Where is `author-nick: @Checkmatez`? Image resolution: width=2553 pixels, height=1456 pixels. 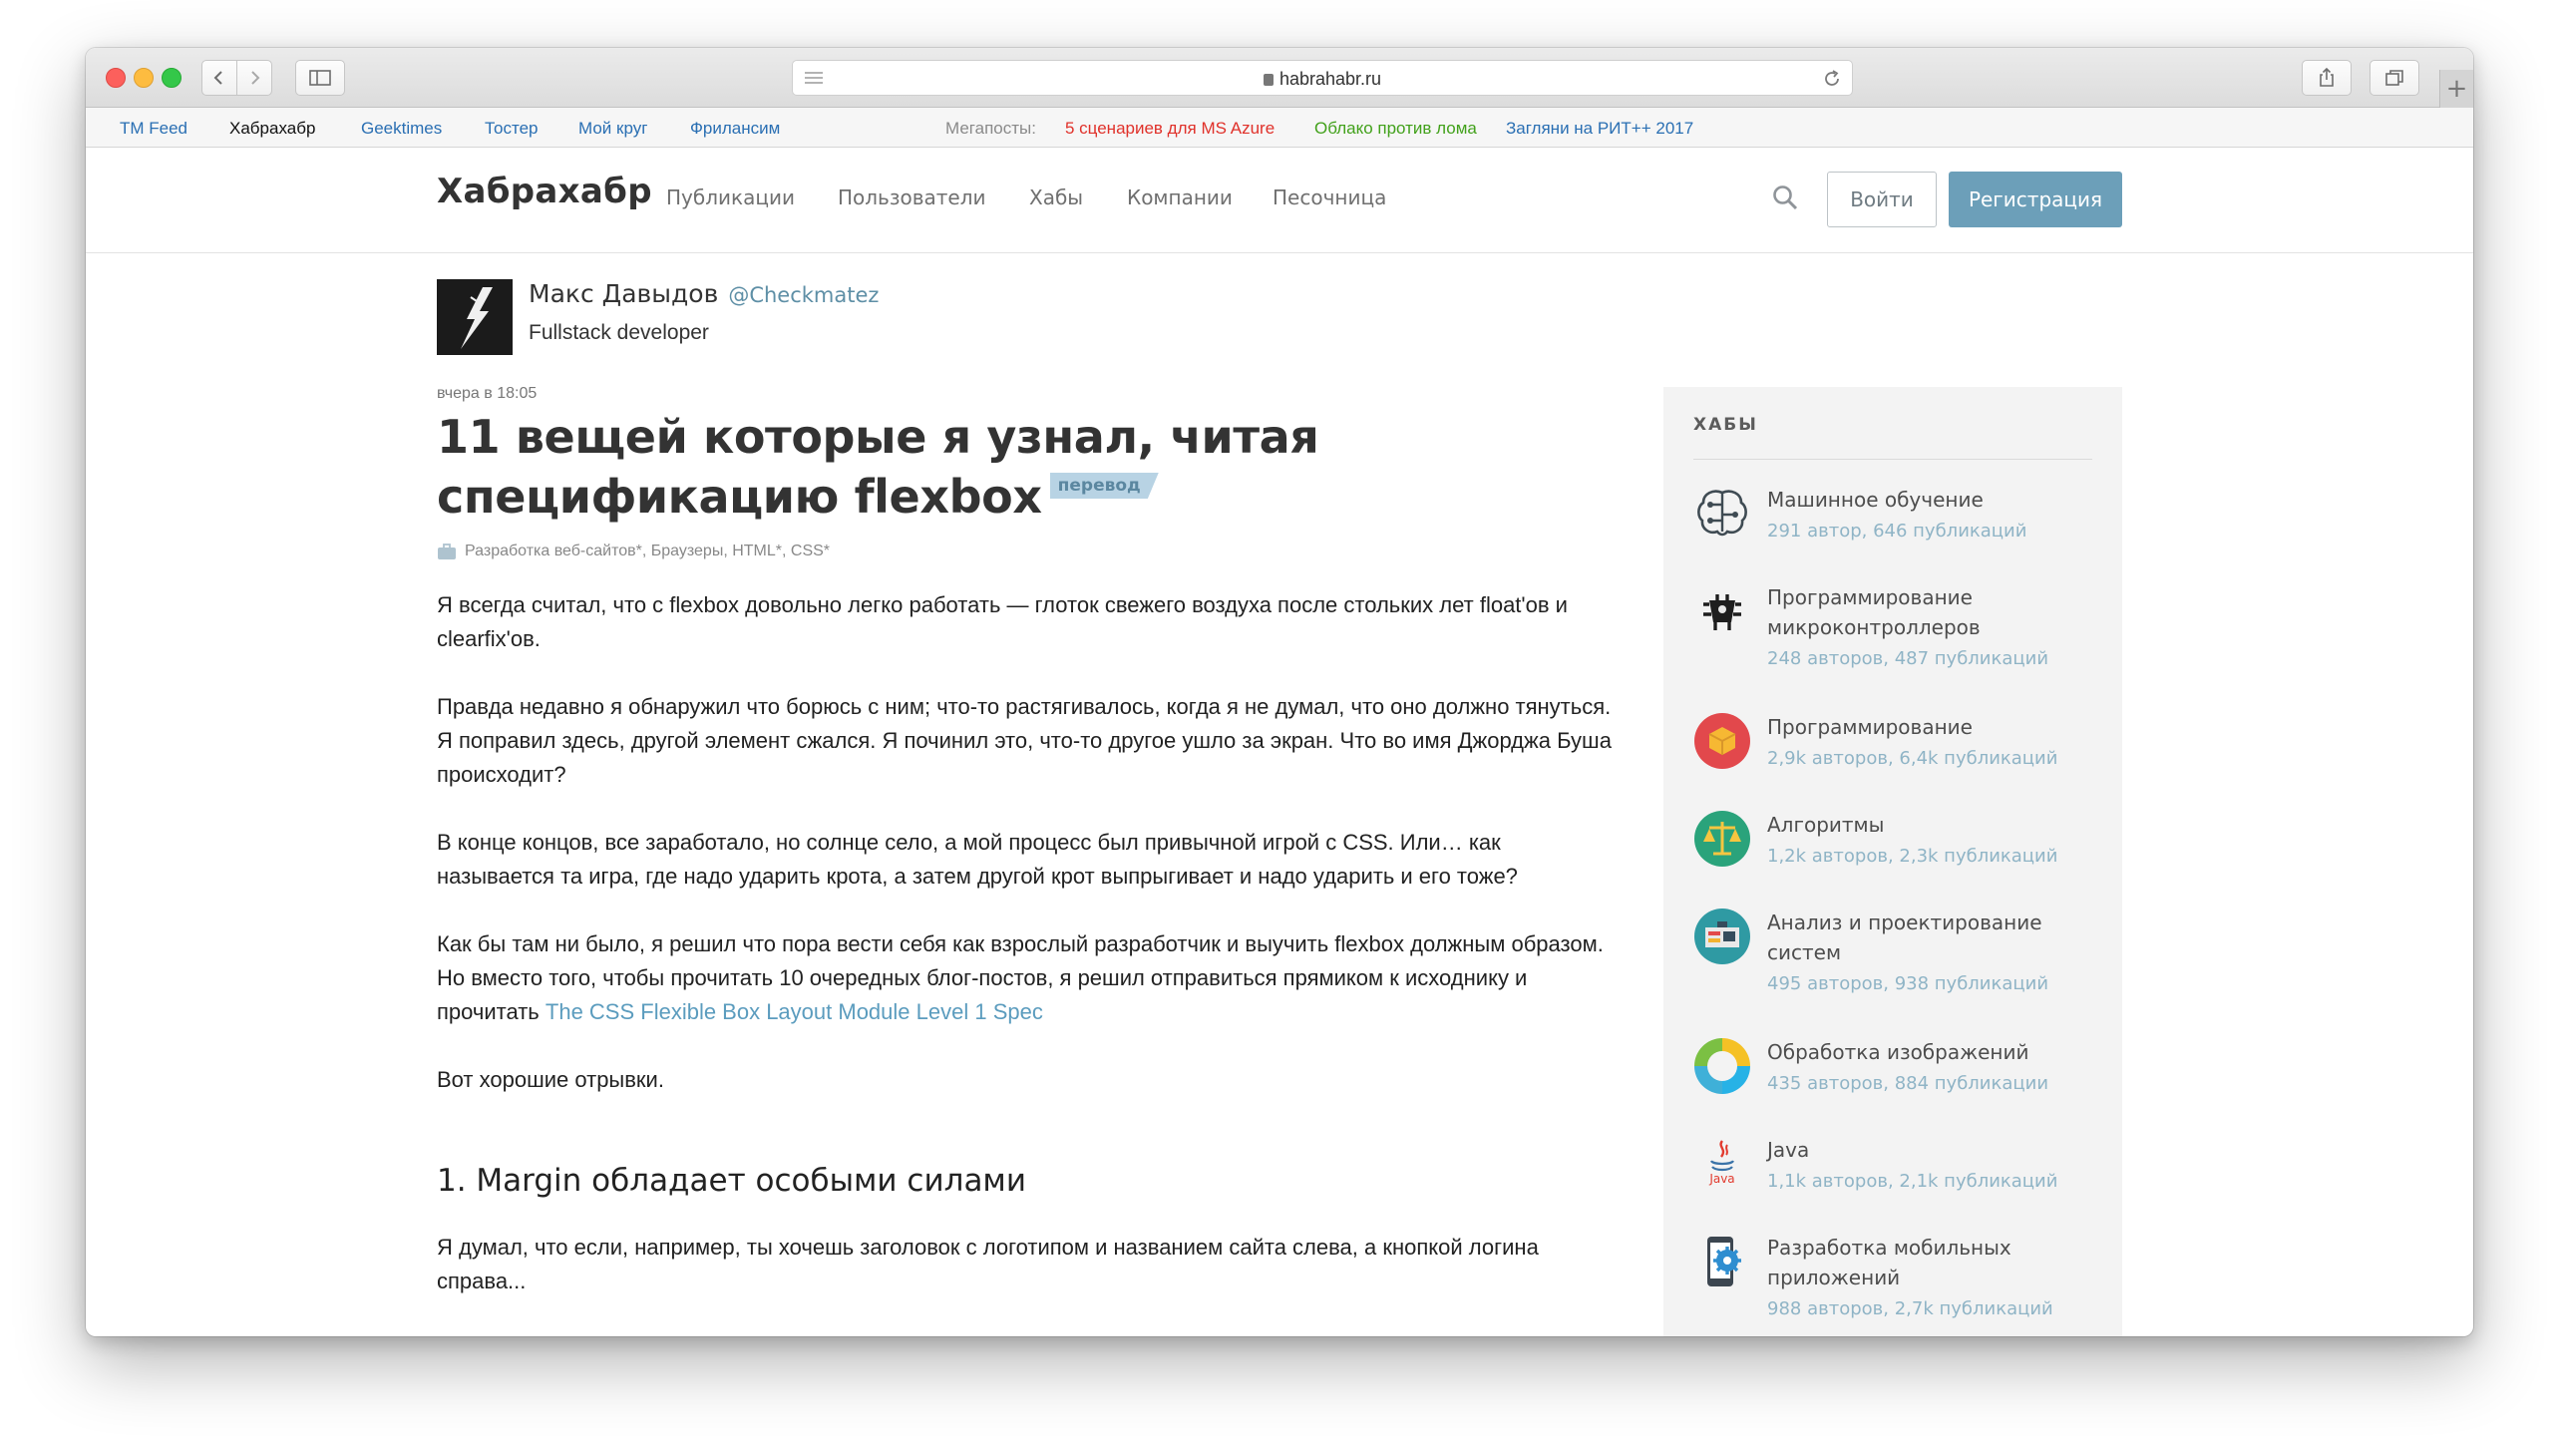
author-nick: @Checkmatez is located at coordinates (804, 295).